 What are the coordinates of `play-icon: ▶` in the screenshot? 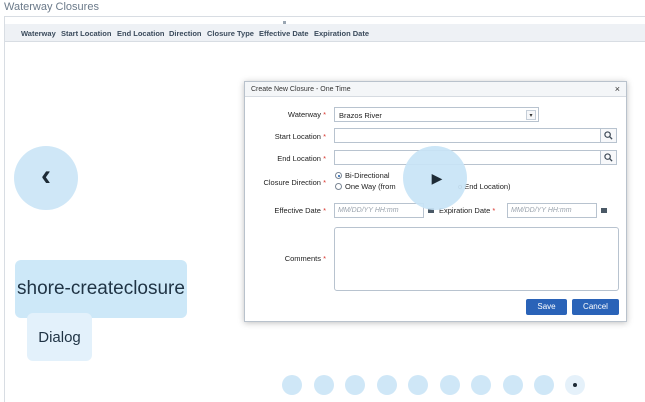 It's located at (437, 177).